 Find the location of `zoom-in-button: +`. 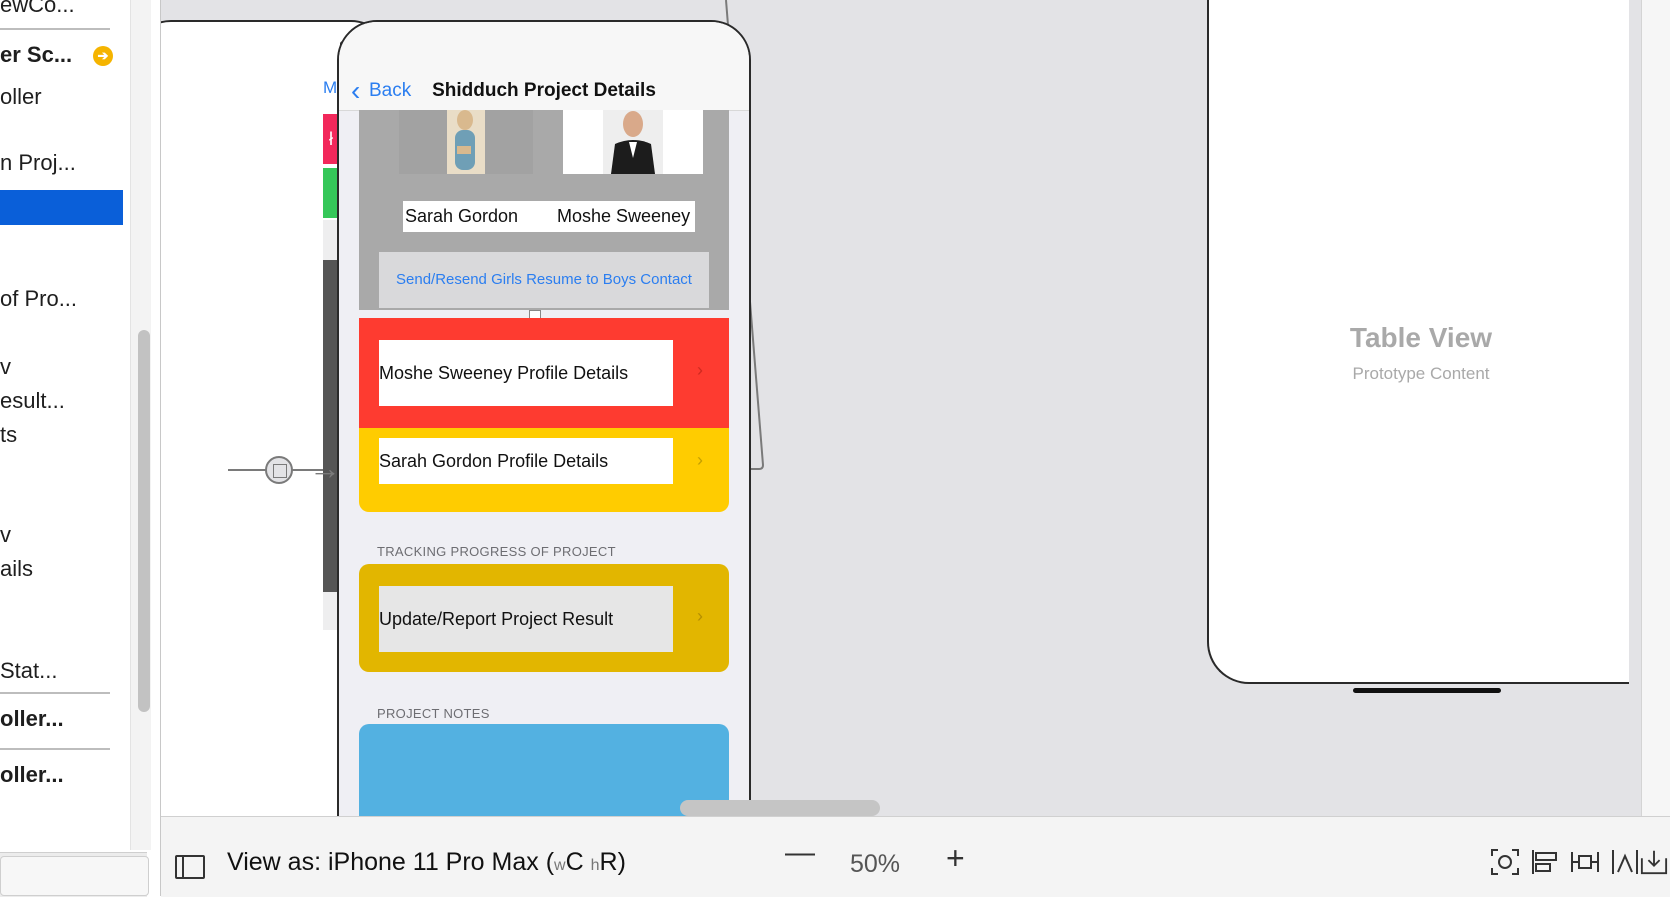

zoom-in-button: + is located at coordinates (955, 858).